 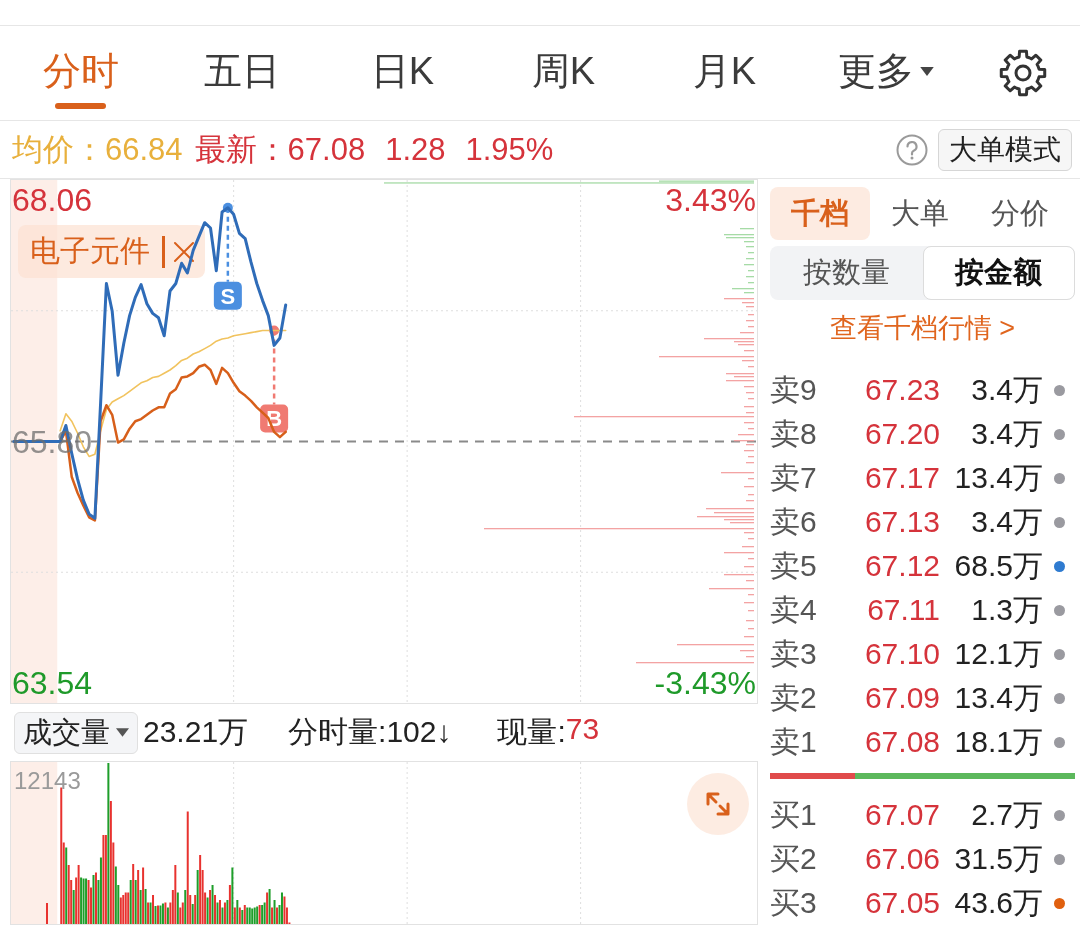 I want to click on axis-label: 63.54, so click(x=52, y=682).